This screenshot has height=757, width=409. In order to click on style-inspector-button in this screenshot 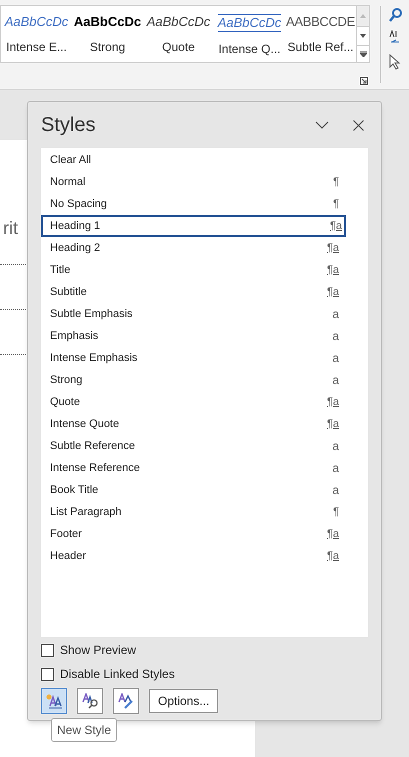, I will do `click(90, 701)`.